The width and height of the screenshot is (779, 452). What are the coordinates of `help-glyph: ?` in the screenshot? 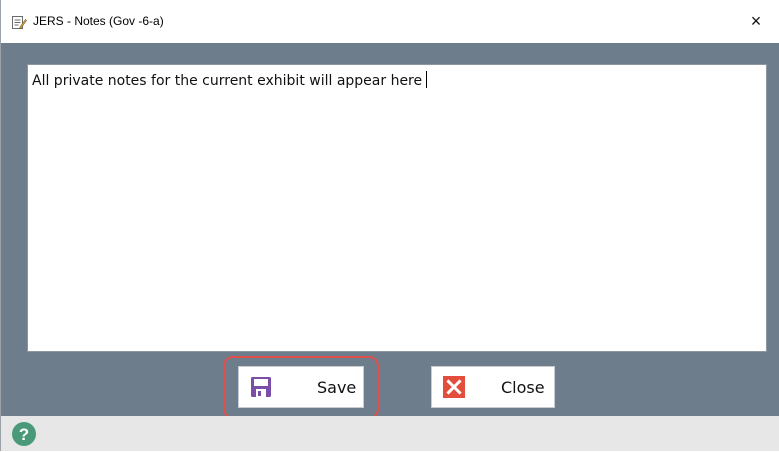 It's located at (24, 434).